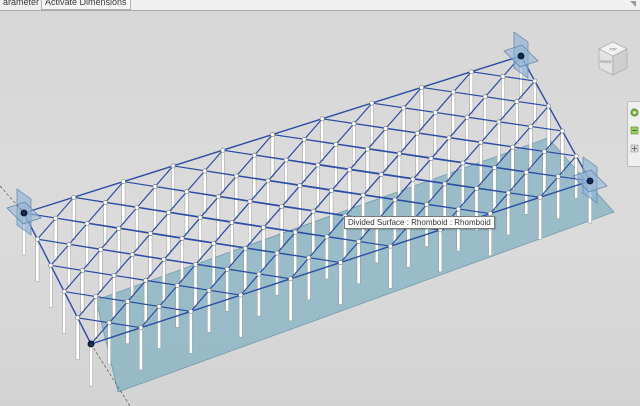 This screenshot has height=406, width=640. Describe the element at coordinates (633, 4) in the screenshot. I see `dropdown-icon` at that location.